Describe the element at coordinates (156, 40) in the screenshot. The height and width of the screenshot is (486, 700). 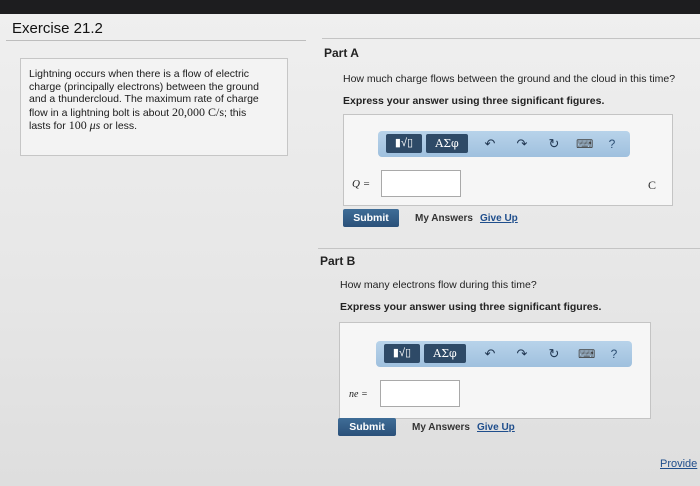
I see `exercise-divider` at that location.